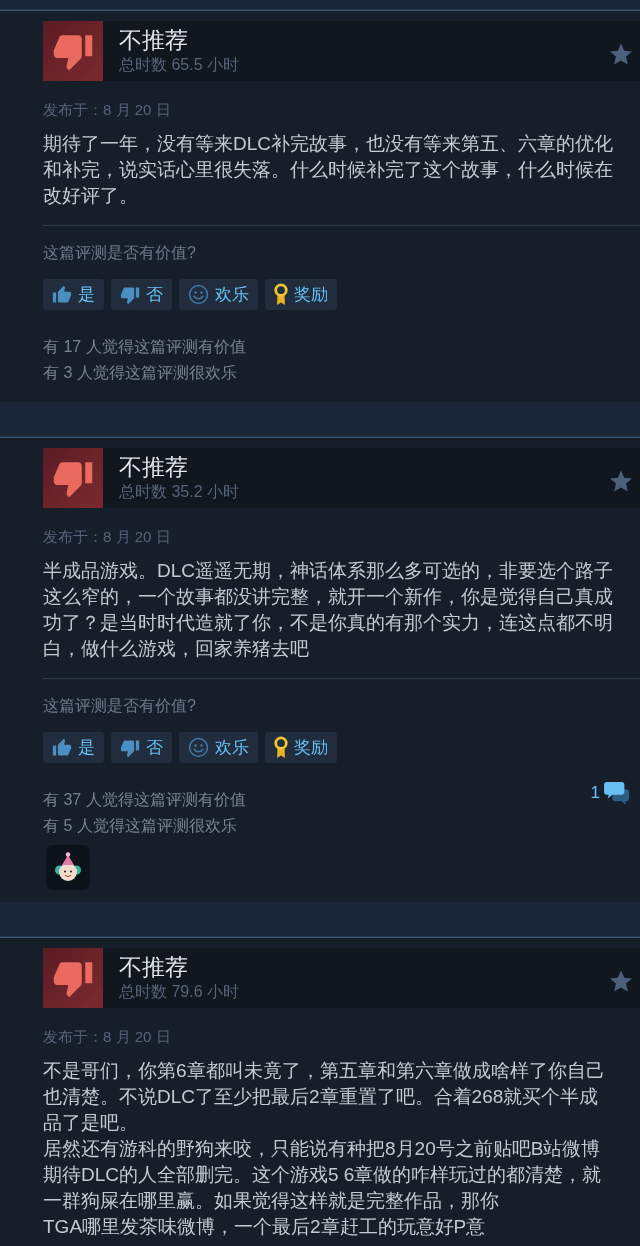 Image resolution: width=640 pixels, height=1246 pixels. What do you see at coordinates (617, 793) in the screenshot?
I see `speech-bubbles-icon` at bounding box center [617, 793].